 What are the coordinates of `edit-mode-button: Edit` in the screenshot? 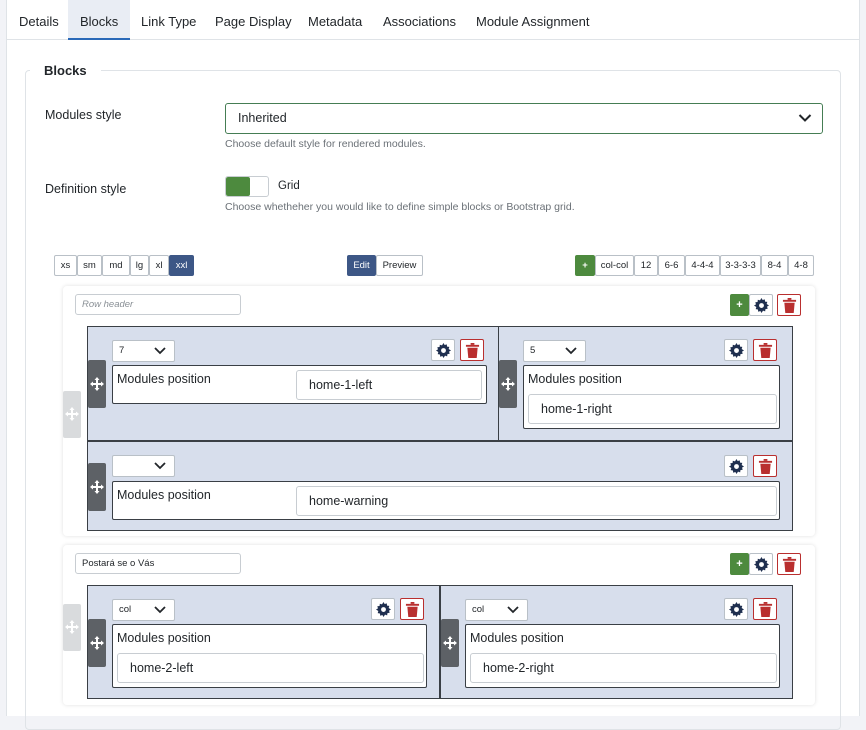 It's located at (361, 265).